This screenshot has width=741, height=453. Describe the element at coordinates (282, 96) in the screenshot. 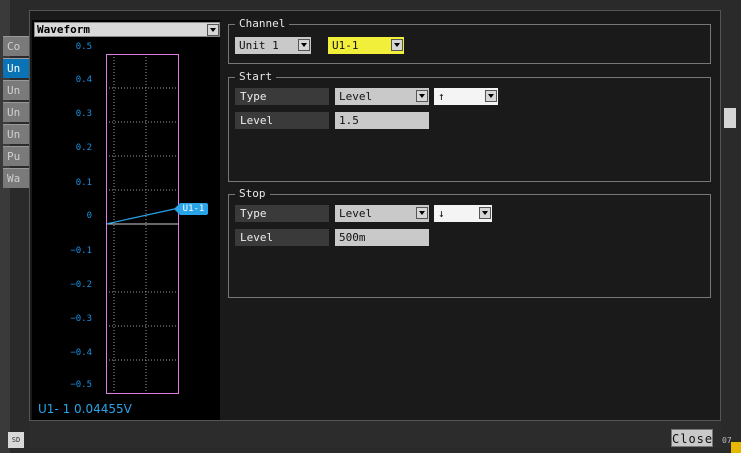

I see `start-type-label: Type` at that location.